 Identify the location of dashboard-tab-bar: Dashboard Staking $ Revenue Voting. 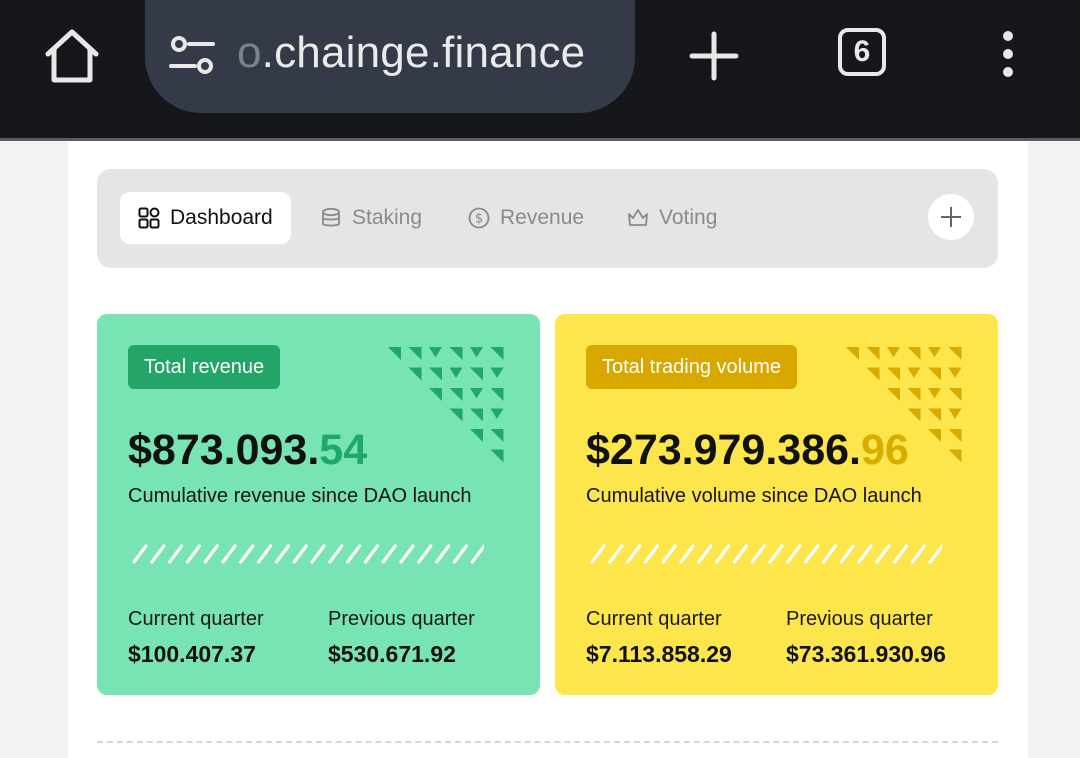
(547, 218).